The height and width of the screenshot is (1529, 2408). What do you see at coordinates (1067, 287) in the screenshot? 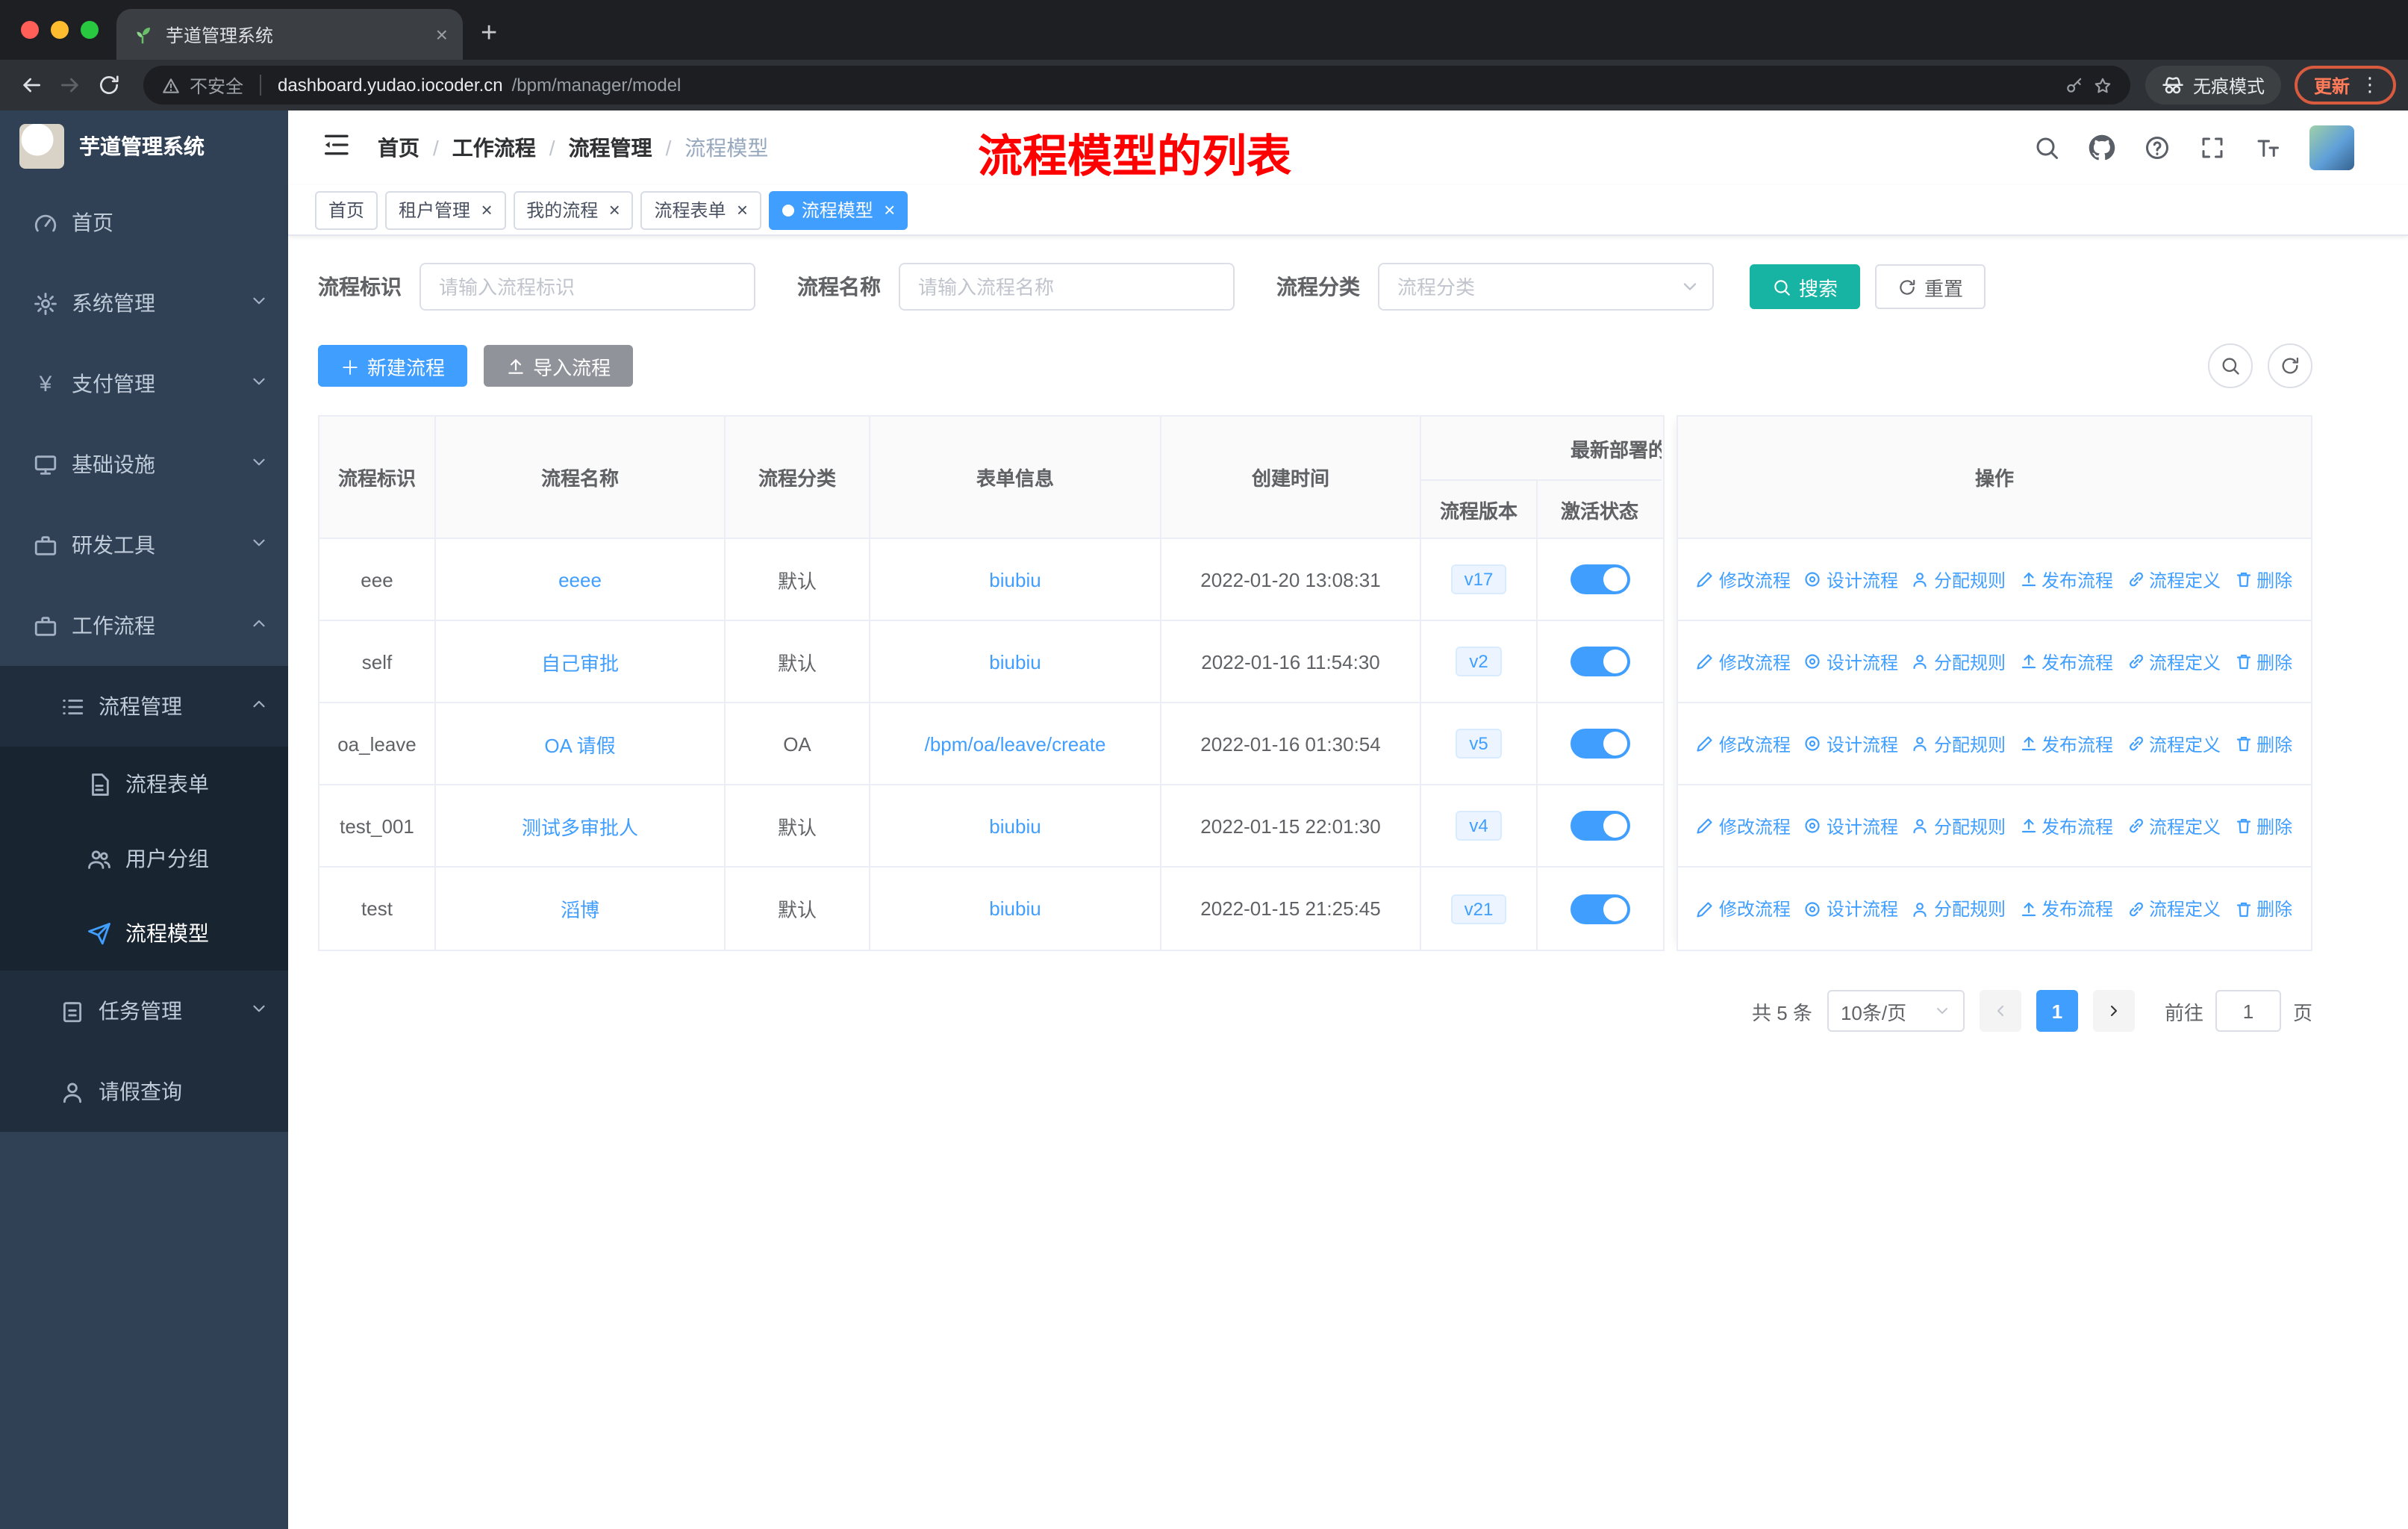
I see `process-name-input` at bounding box center [1067, 287].